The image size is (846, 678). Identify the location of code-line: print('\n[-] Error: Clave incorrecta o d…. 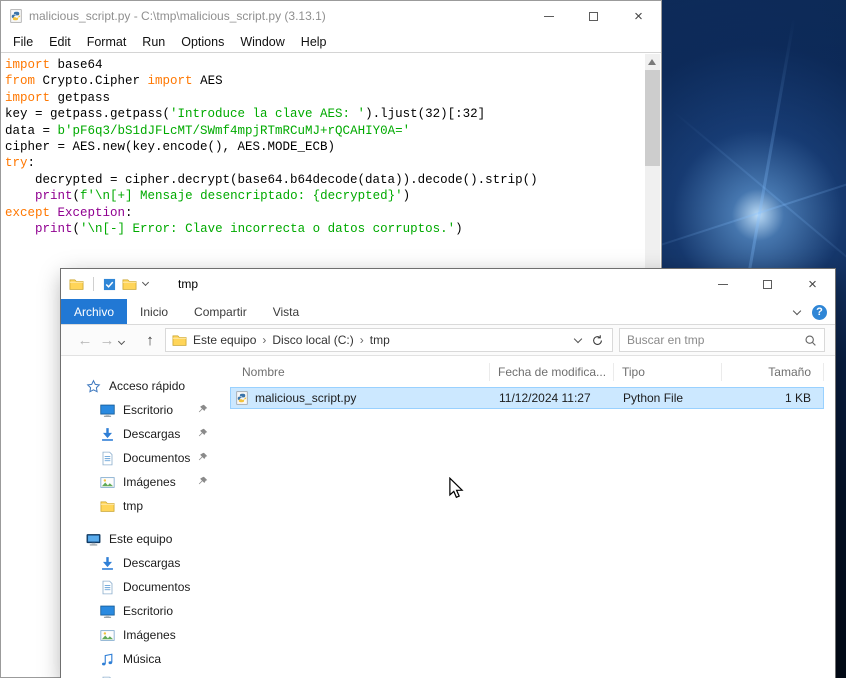
(249, 229).